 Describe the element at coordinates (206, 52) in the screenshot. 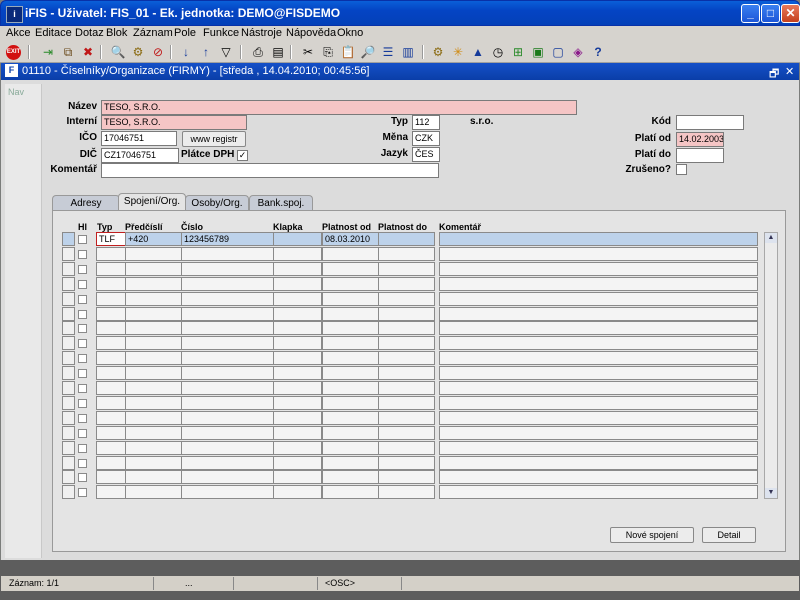

I see `sort-desc-icon: ↑` at that location.